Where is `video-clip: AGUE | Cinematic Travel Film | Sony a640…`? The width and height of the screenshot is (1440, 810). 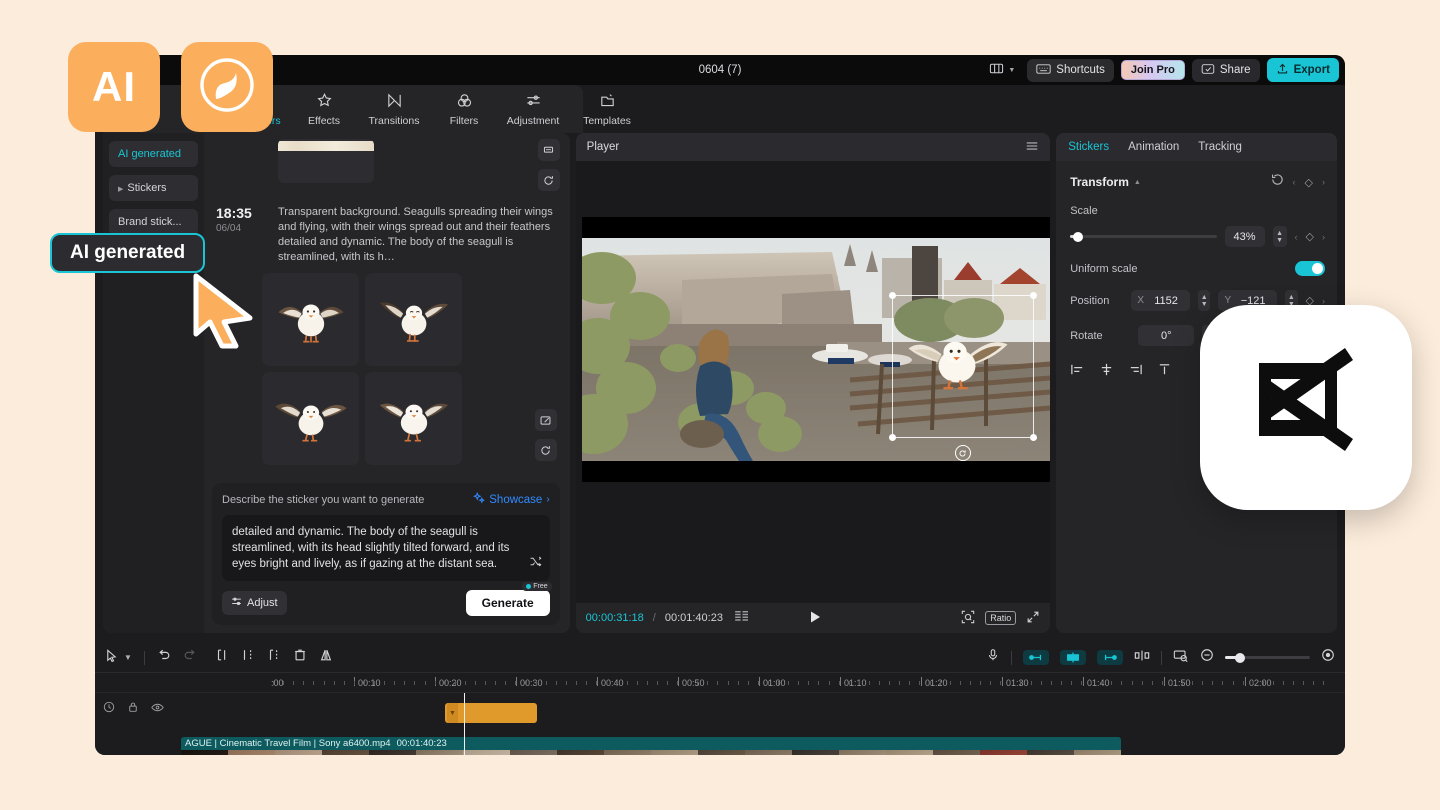
video-clip: AGUE | Cinematic Travel Film | Sony a640… is located at coordinates (651, 746).